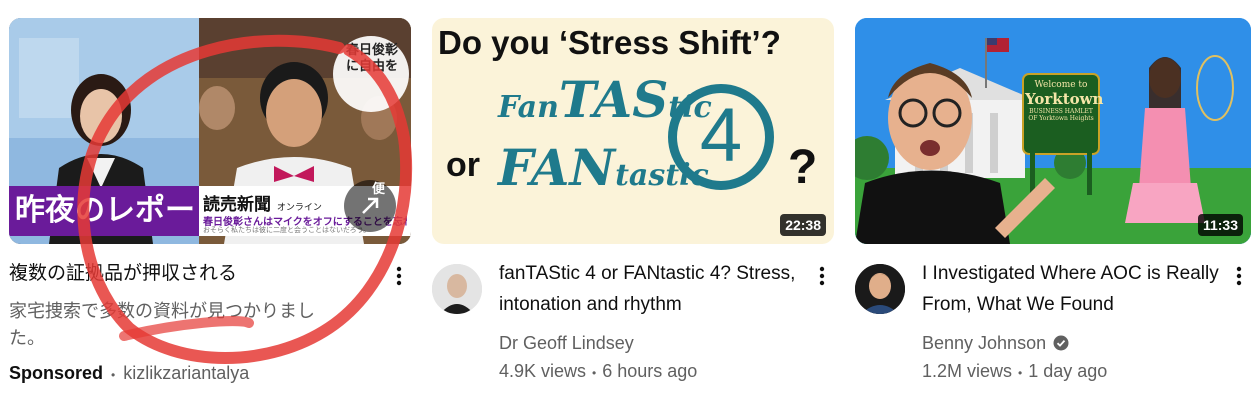  I want to click on ad-sponsor-line: Sponsored • kizlikzariantalya, so click(129, 374).